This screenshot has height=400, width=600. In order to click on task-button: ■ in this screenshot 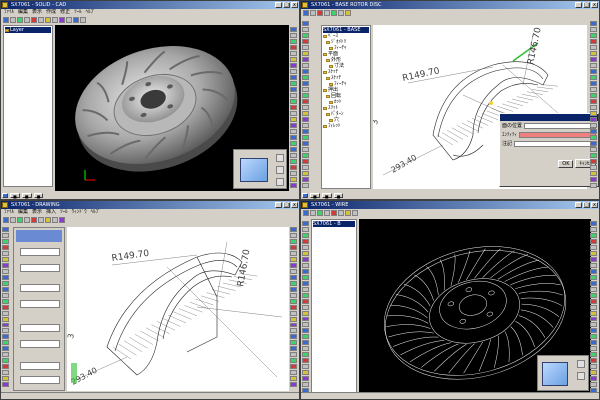, I will do `click(15, 196)`.